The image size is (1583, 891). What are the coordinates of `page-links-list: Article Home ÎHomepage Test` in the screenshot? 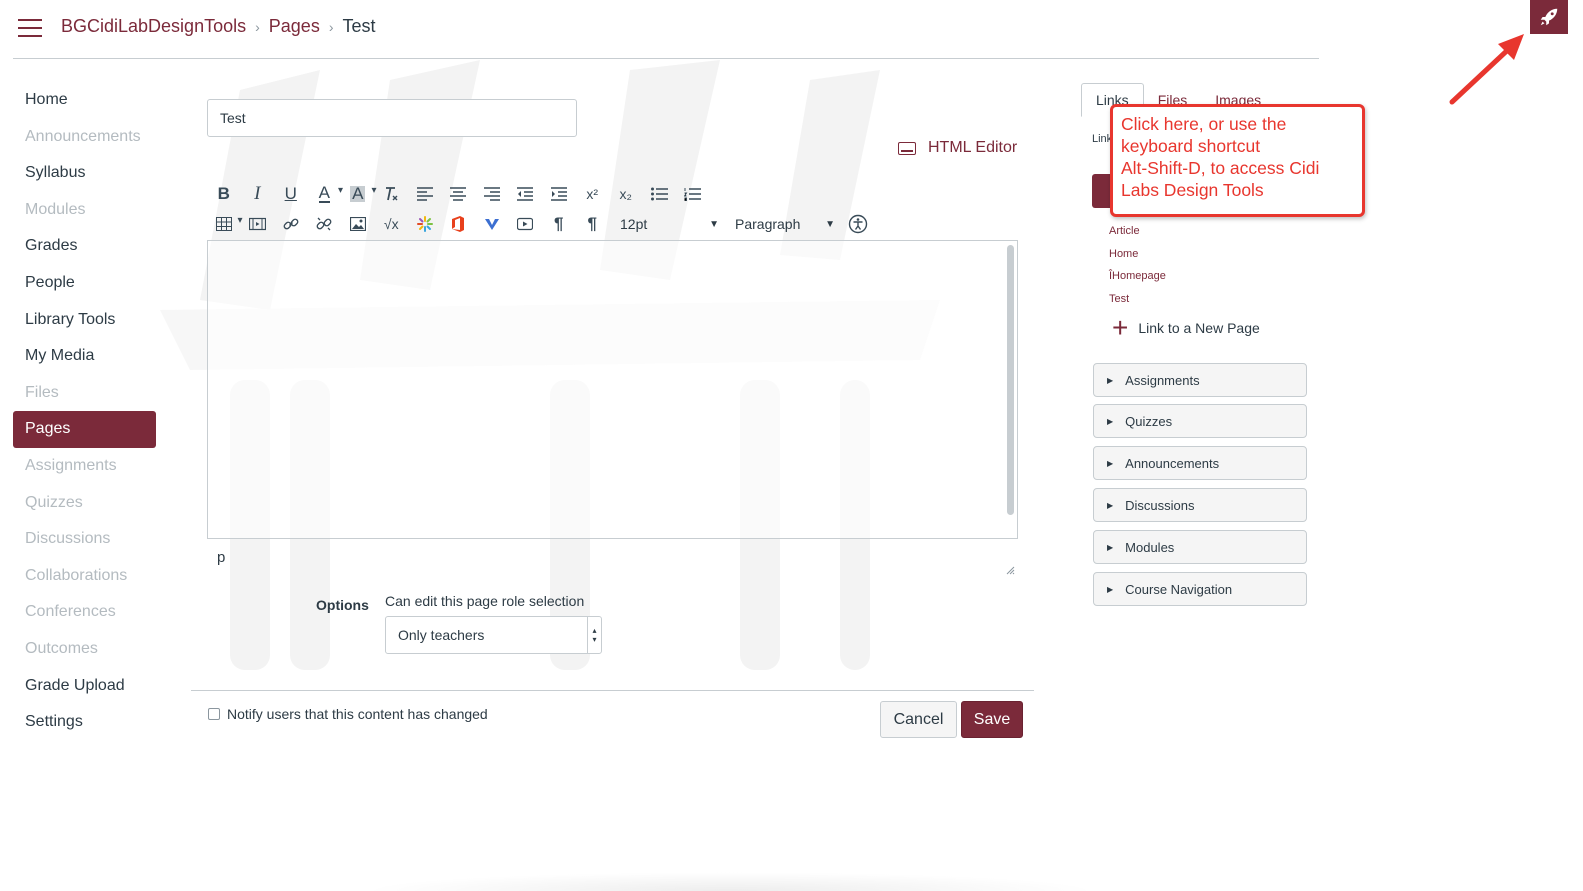 It's located at (1137, 267).